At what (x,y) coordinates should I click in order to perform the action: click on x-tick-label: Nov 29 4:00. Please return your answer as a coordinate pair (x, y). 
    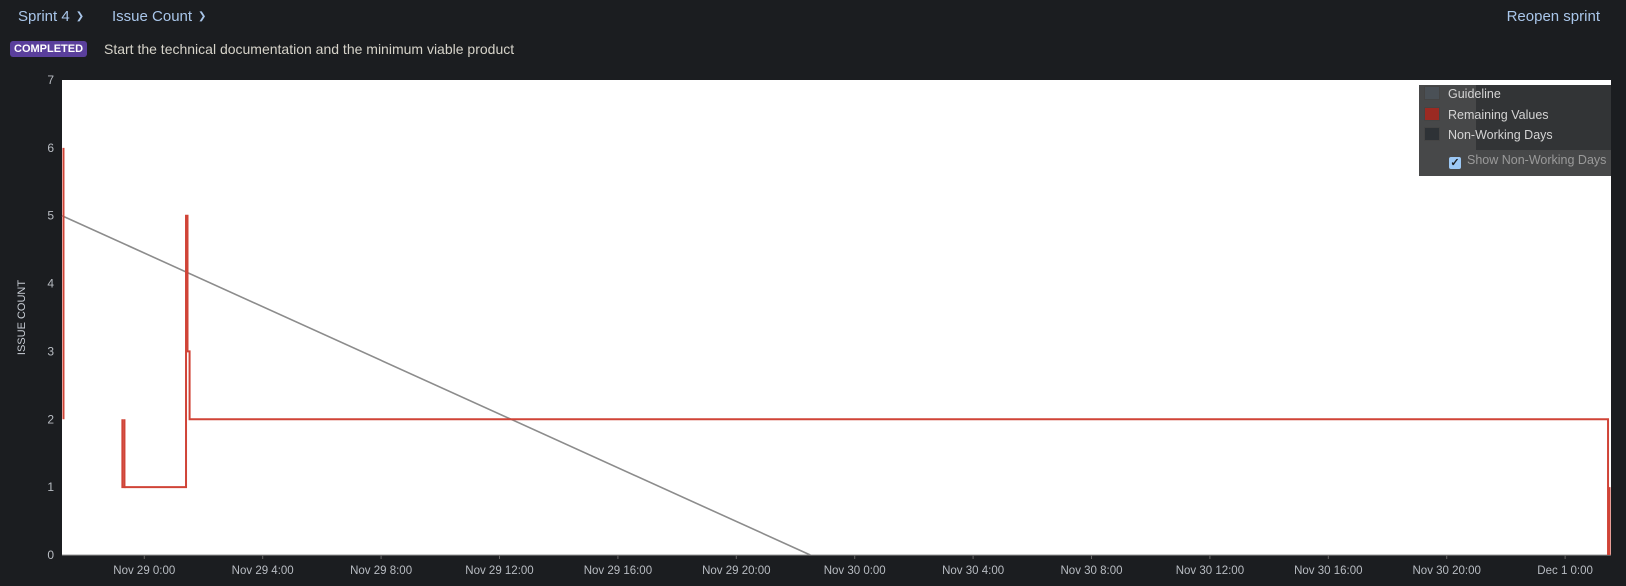
    Looking at the image, I should click on (263, 571).